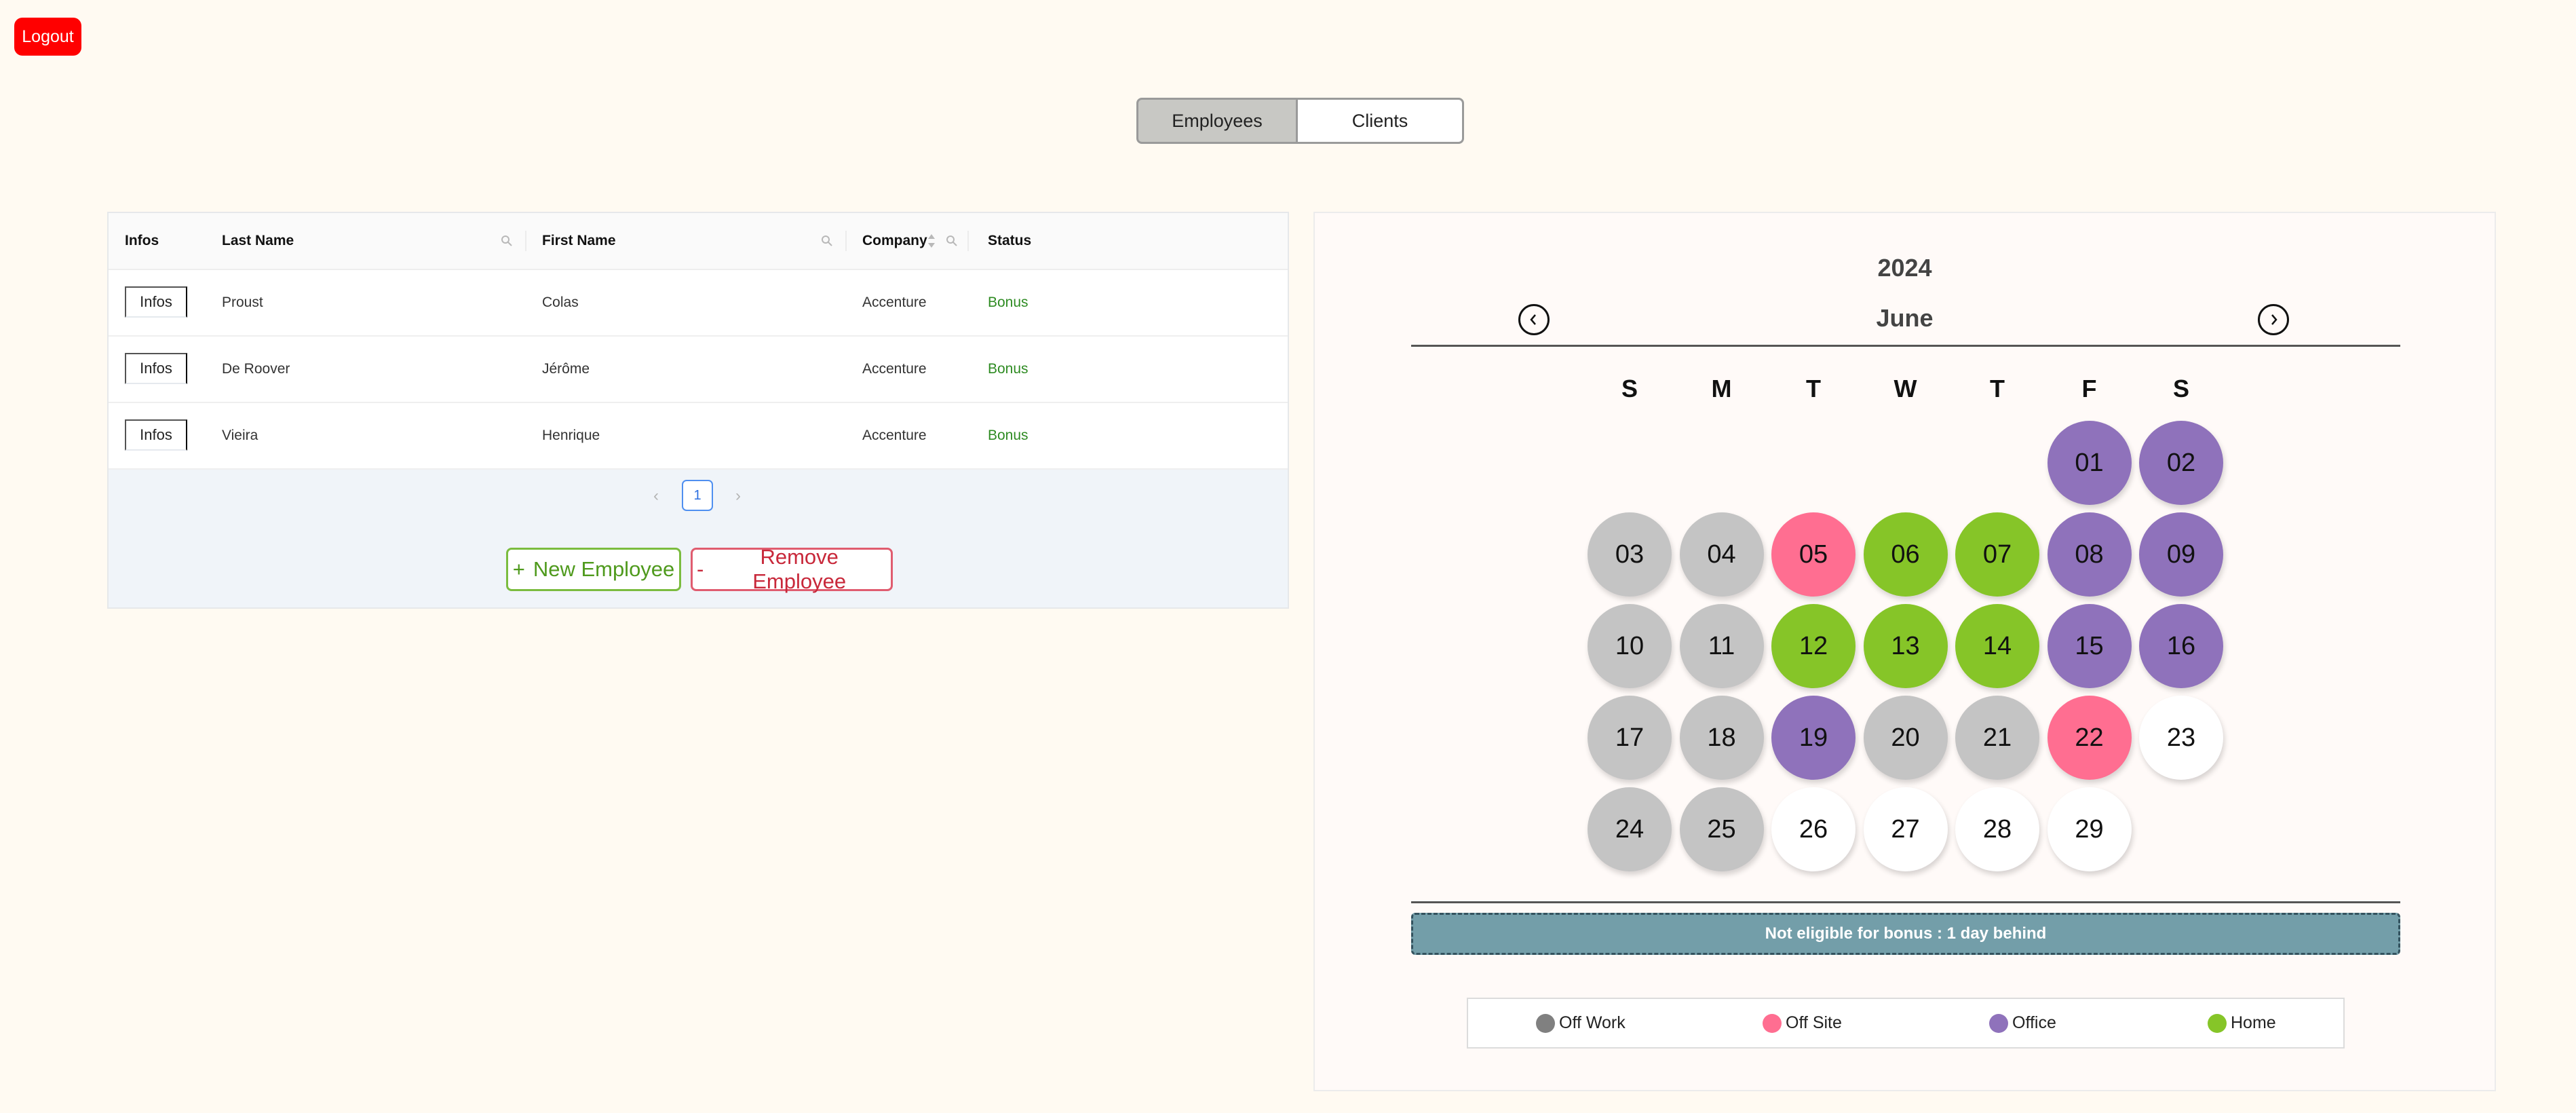  I want to click on legend-label: Off Work, so click(1592, 1023).